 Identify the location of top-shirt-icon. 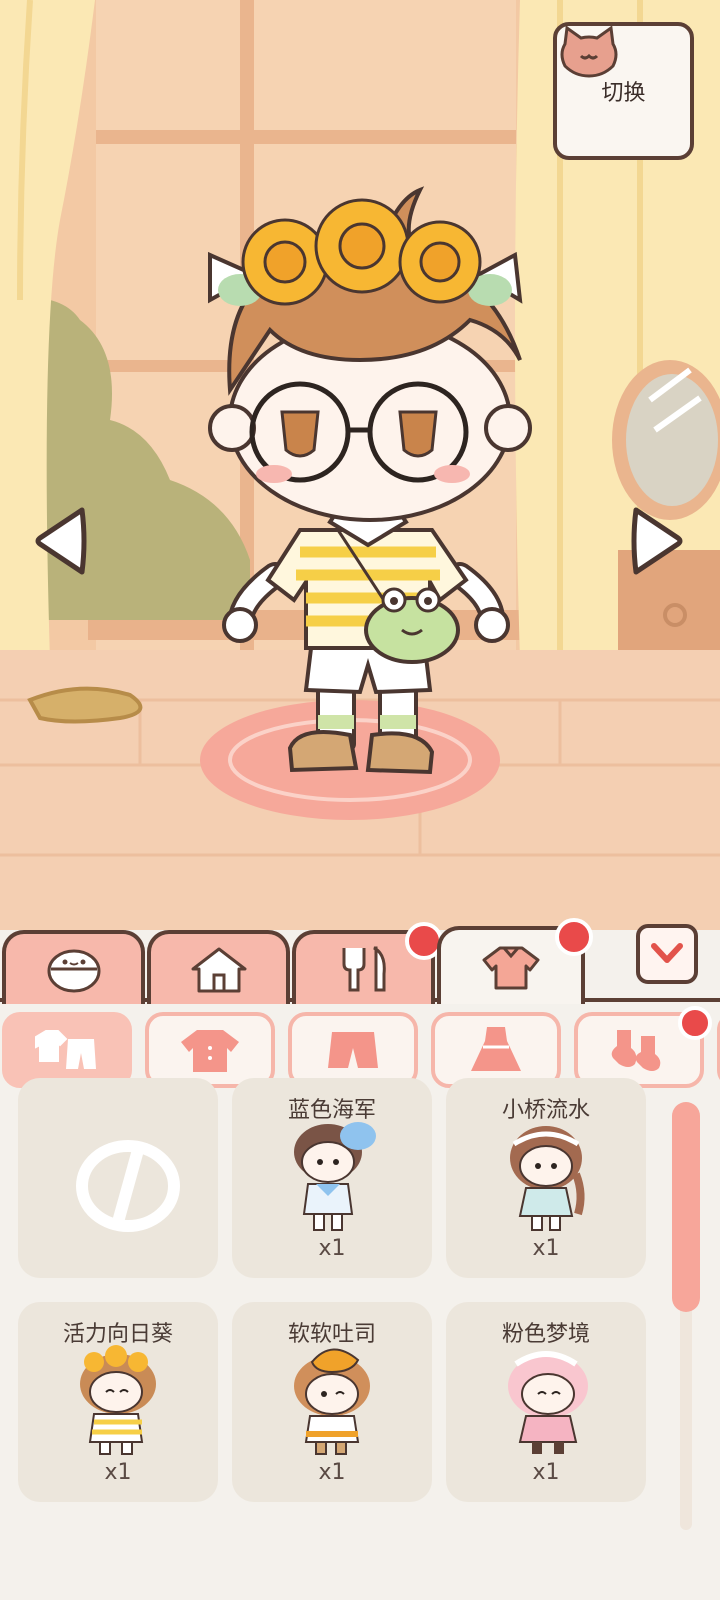
(210, 1051).